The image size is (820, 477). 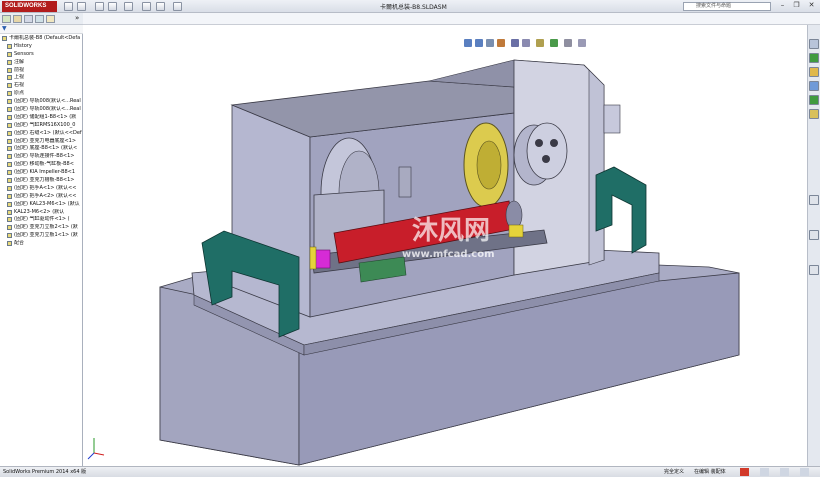 I want to click on mates-icon, so click(x=9, y=244).